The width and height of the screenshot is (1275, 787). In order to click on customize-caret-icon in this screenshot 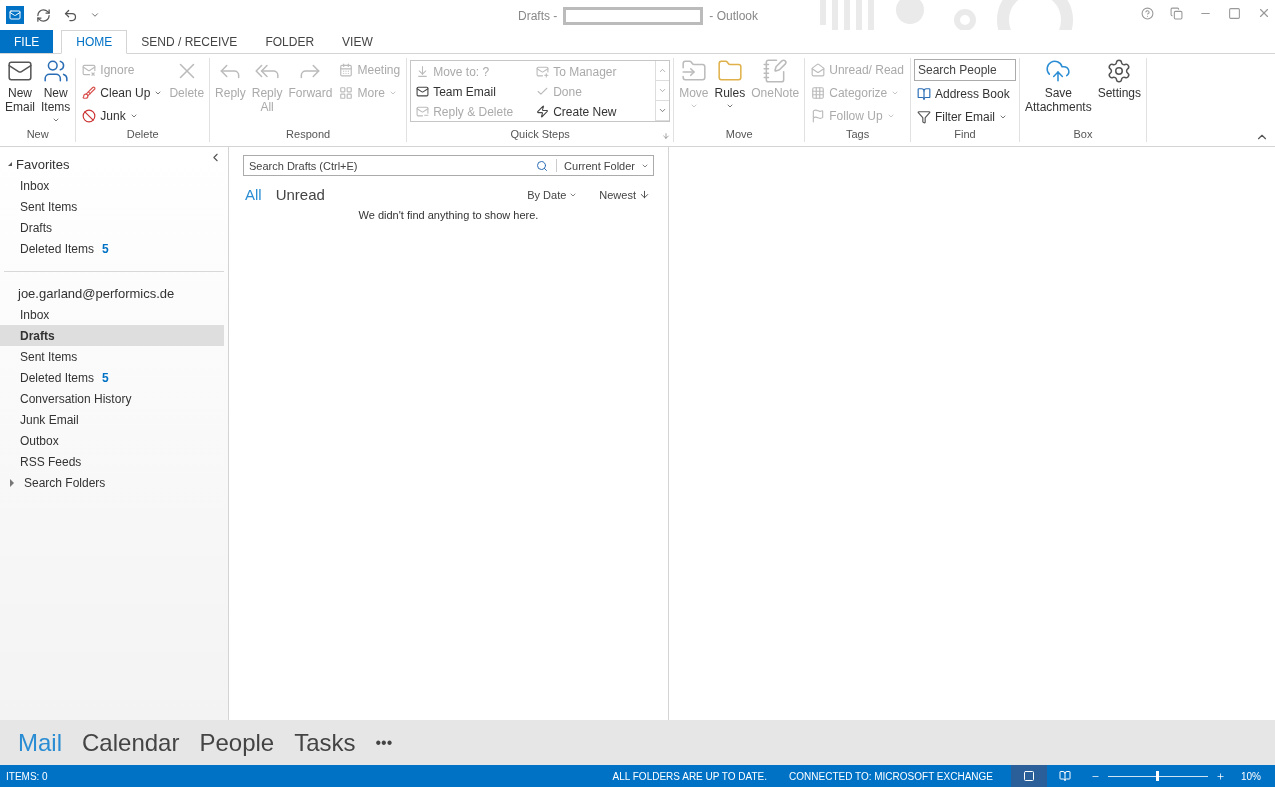, I will do `click(95, 15)`.